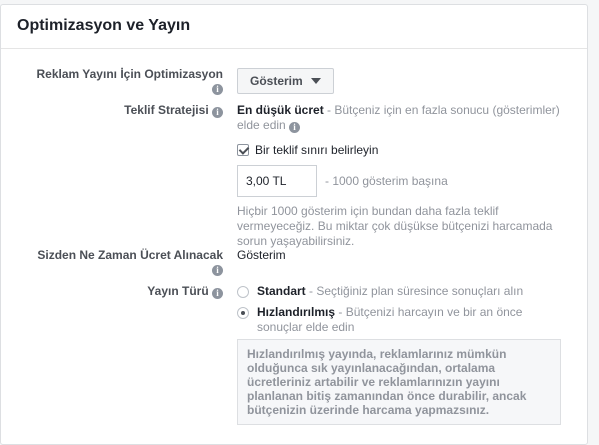 The height and width of the screenshot is (445, 599). What do you see at coordinates (315, 81) in the screenshot?
I see `caret-down-icon` at bounding box center [315, 81].